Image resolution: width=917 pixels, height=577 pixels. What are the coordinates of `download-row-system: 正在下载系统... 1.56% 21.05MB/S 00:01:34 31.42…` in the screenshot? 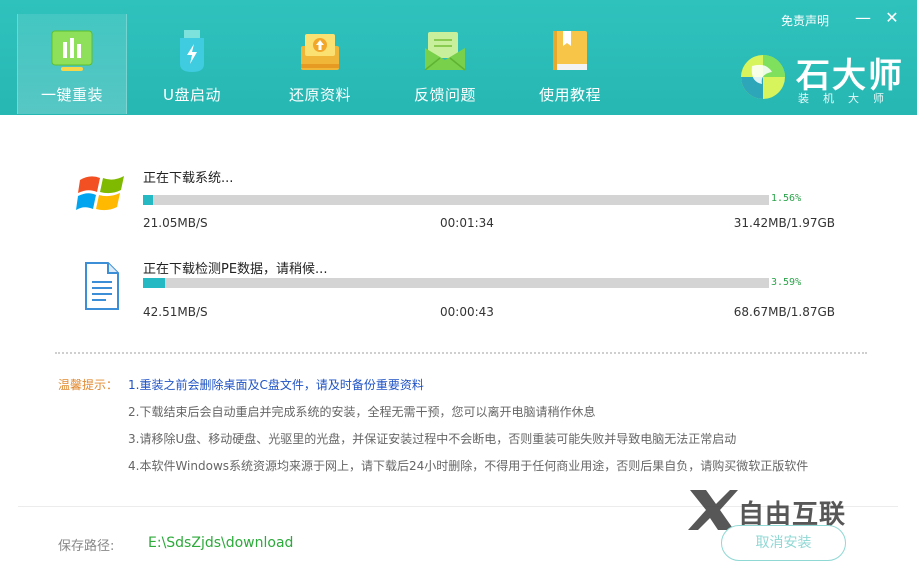 It's located at (458, 200).